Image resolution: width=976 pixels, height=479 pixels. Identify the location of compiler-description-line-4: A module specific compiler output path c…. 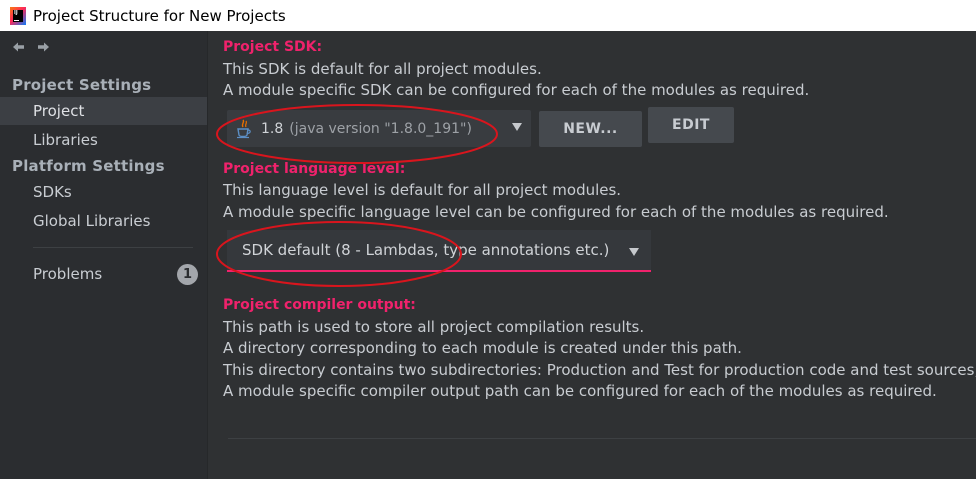
(580, 391).